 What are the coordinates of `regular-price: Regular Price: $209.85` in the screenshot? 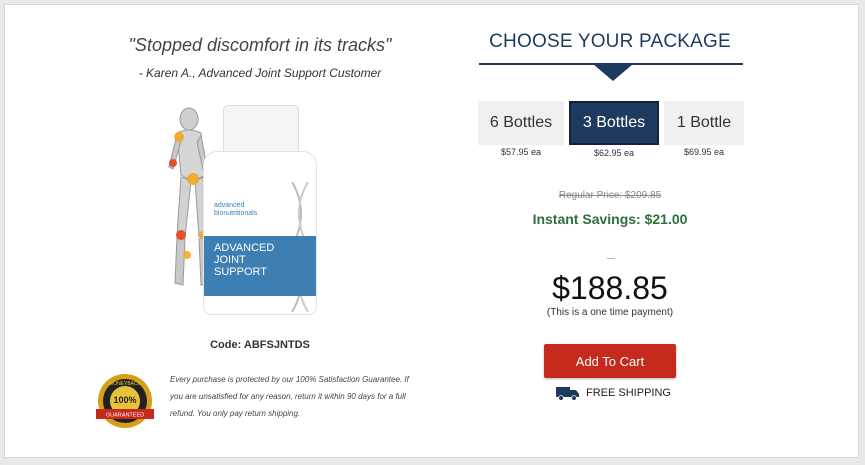 It's located at (610, 195).